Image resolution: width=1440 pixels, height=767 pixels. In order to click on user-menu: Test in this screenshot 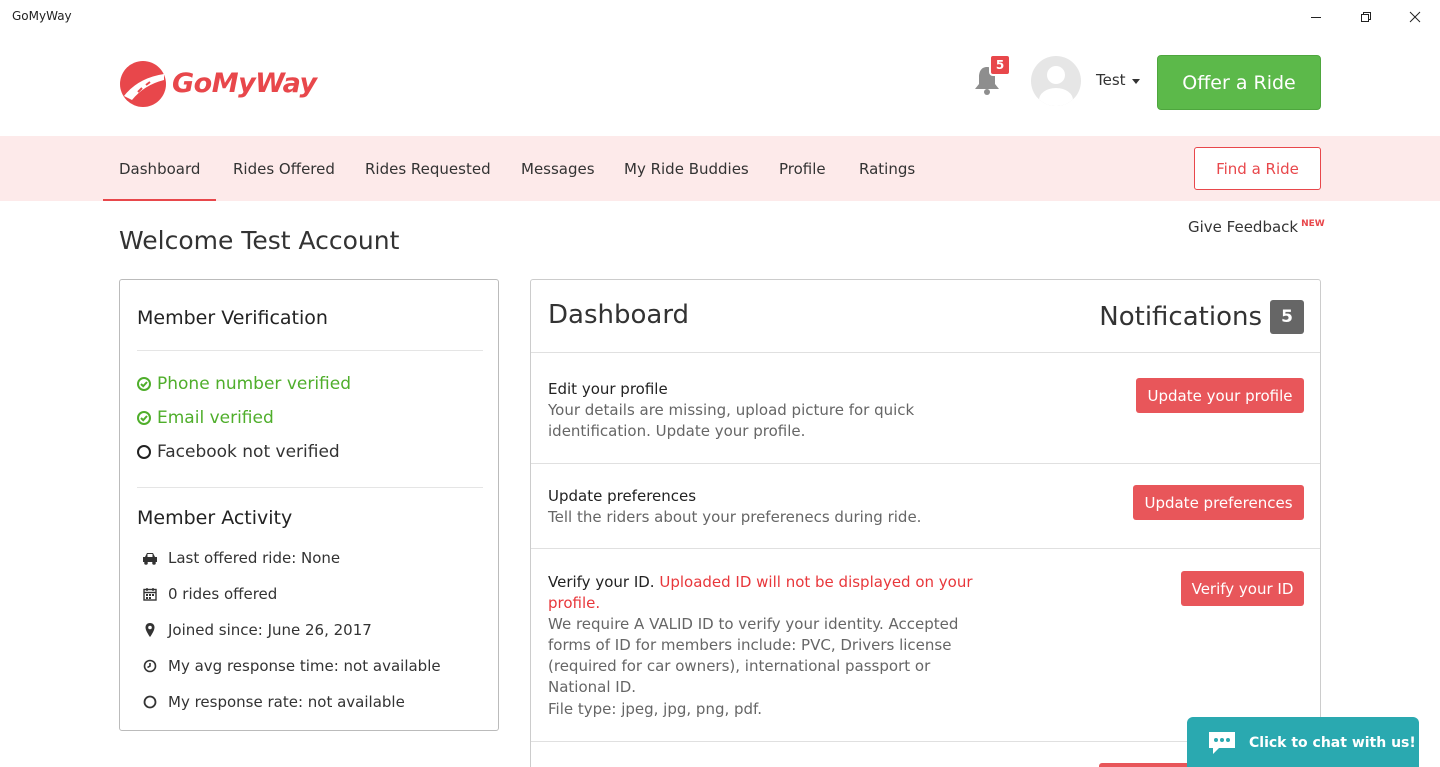, I will do `click(1118, 80)`.